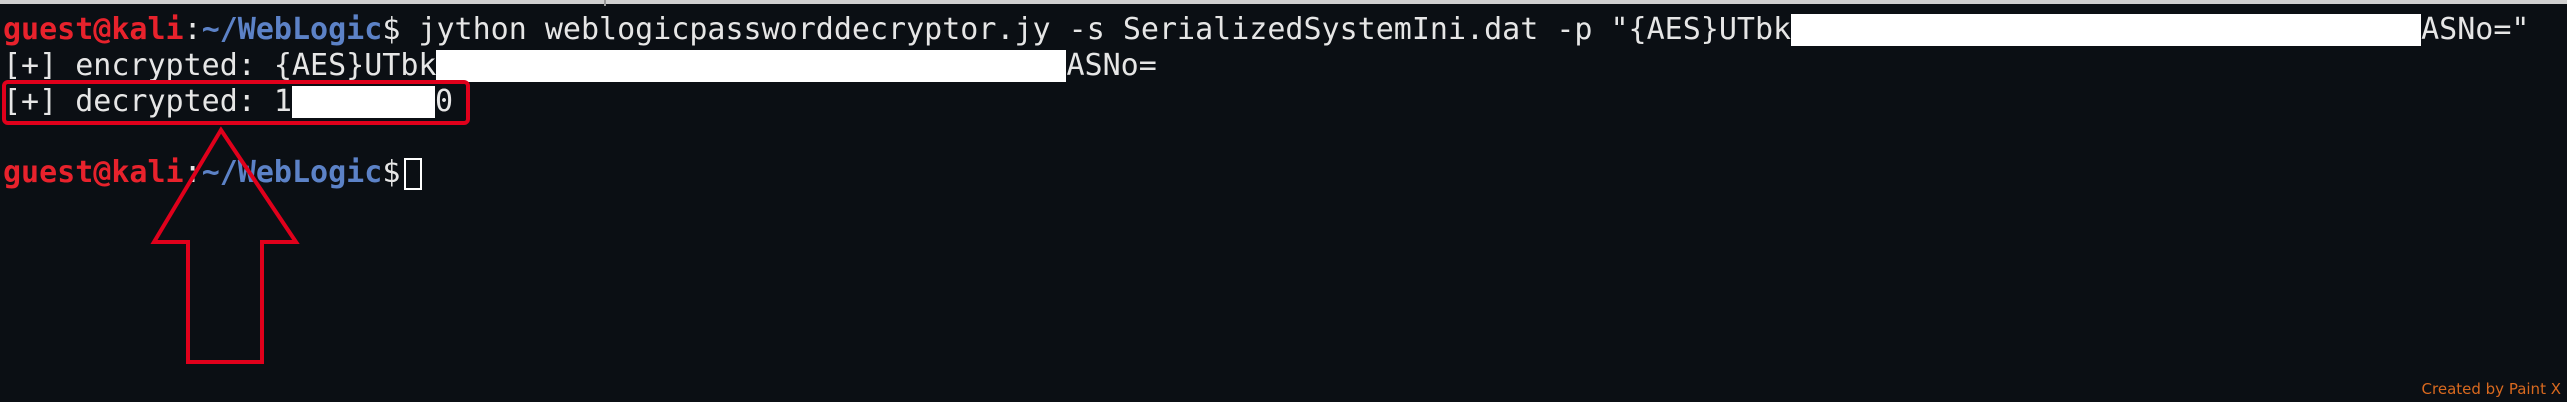  Describe the element at coordinates (1111, 65) in the screenshot. I see `encrypted-suffix: ASNo=` at that location.